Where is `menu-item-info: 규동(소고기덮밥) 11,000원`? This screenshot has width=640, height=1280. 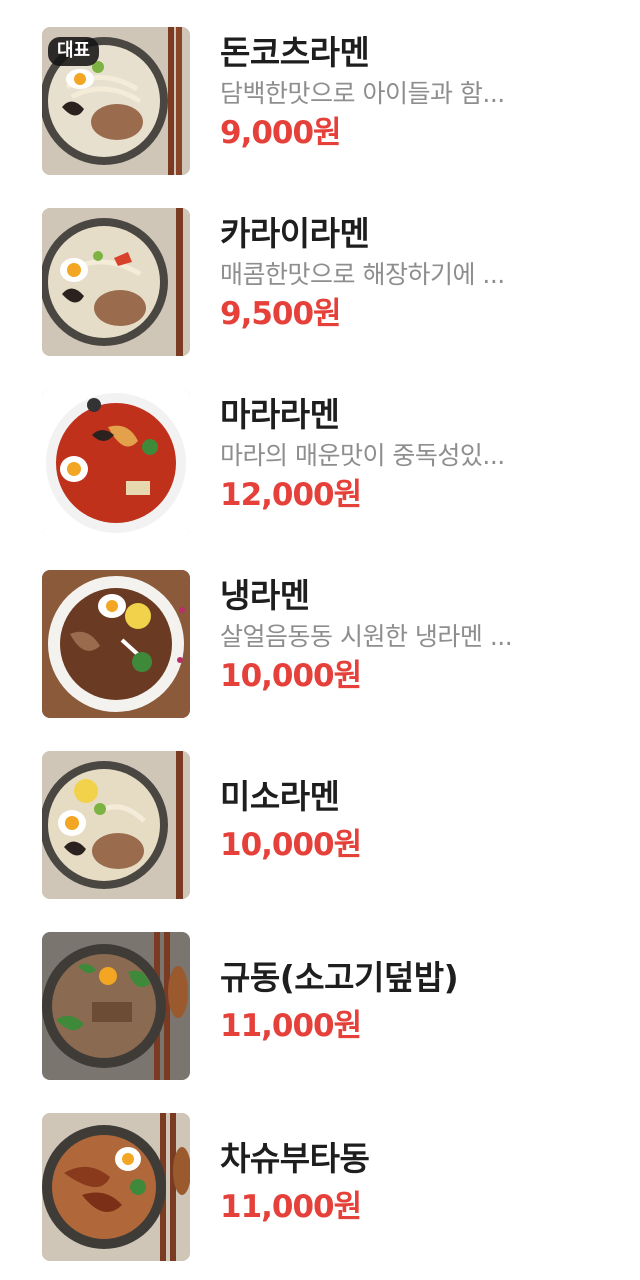 menu-item-info: 규동(소고기덮밥) 11,000원 is located at coordinates (420, 989).